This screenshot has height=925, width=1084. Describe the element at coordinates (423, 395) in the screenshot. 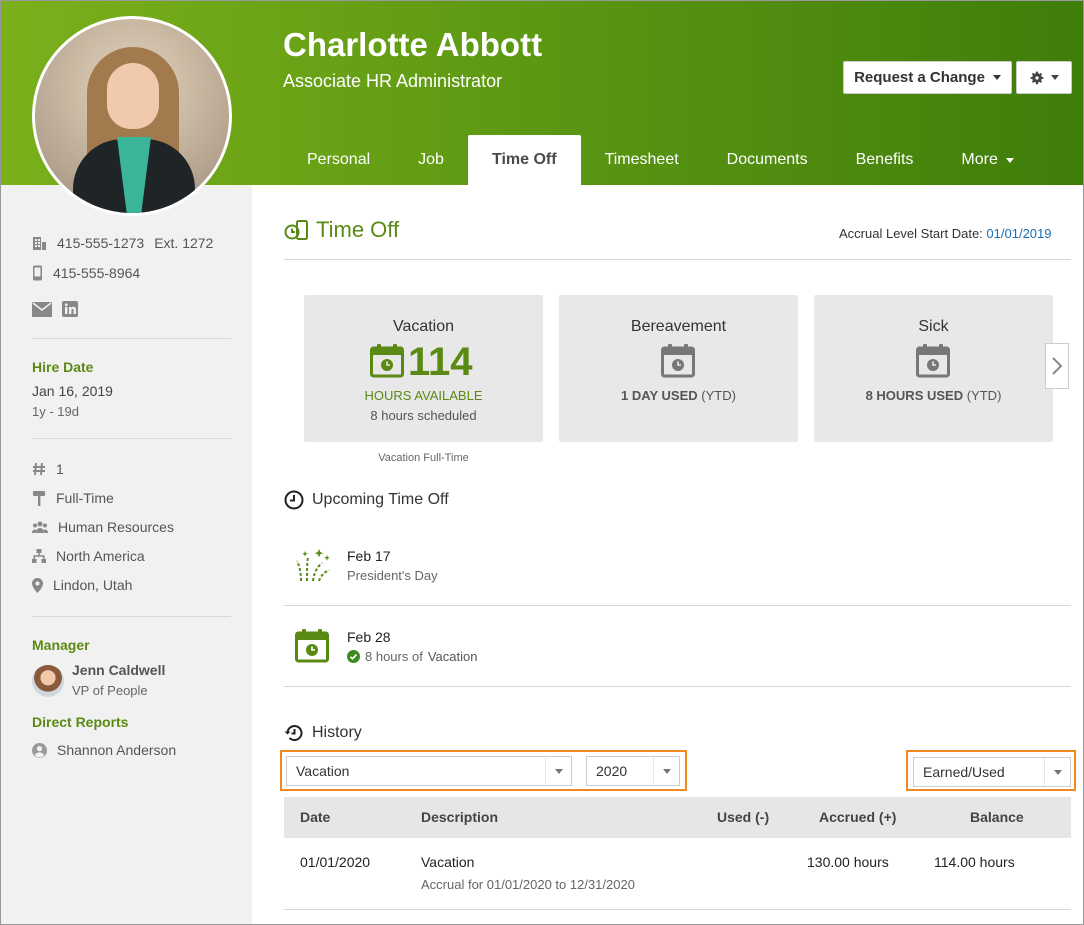

I see `vacation-hours-label: HOURS AVAILABLE` at that location.